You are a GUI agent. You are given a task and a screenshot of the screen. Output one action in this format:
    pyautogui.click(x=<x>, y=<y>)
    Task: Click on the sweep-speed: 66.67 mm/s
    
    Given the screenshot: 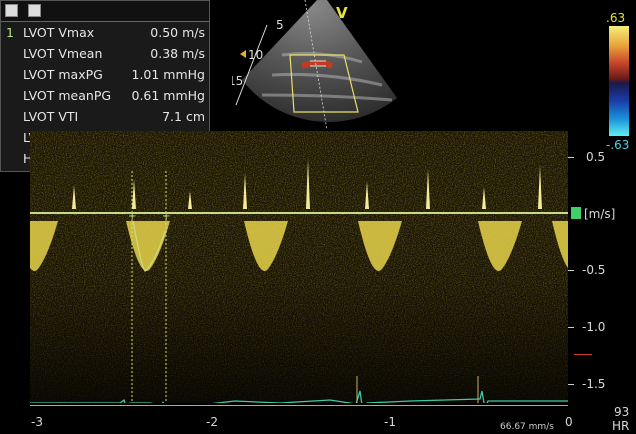 What is the action you would take?
    pyautogui.click(x=527, y=427)
    